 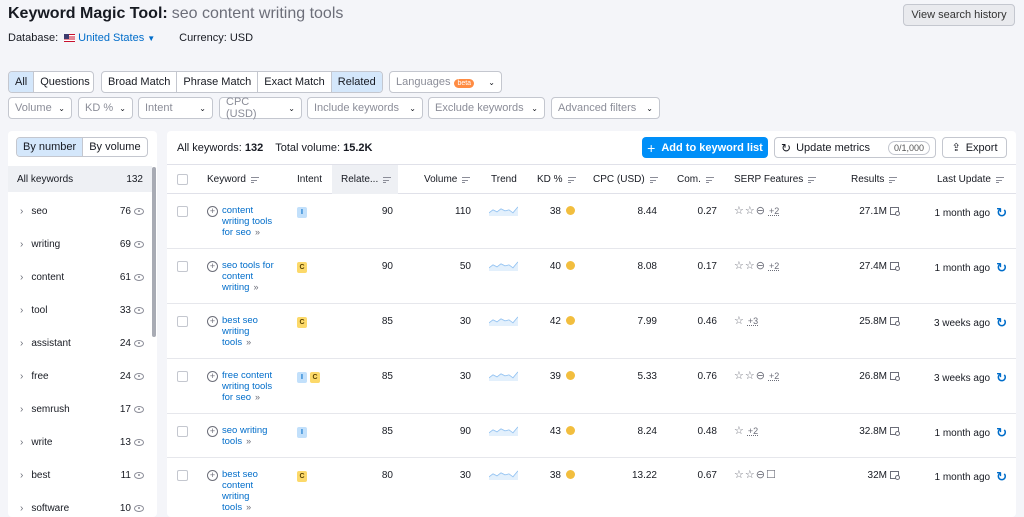 I want to click on group-item: › semrush 17, so click(x=80, y=409).